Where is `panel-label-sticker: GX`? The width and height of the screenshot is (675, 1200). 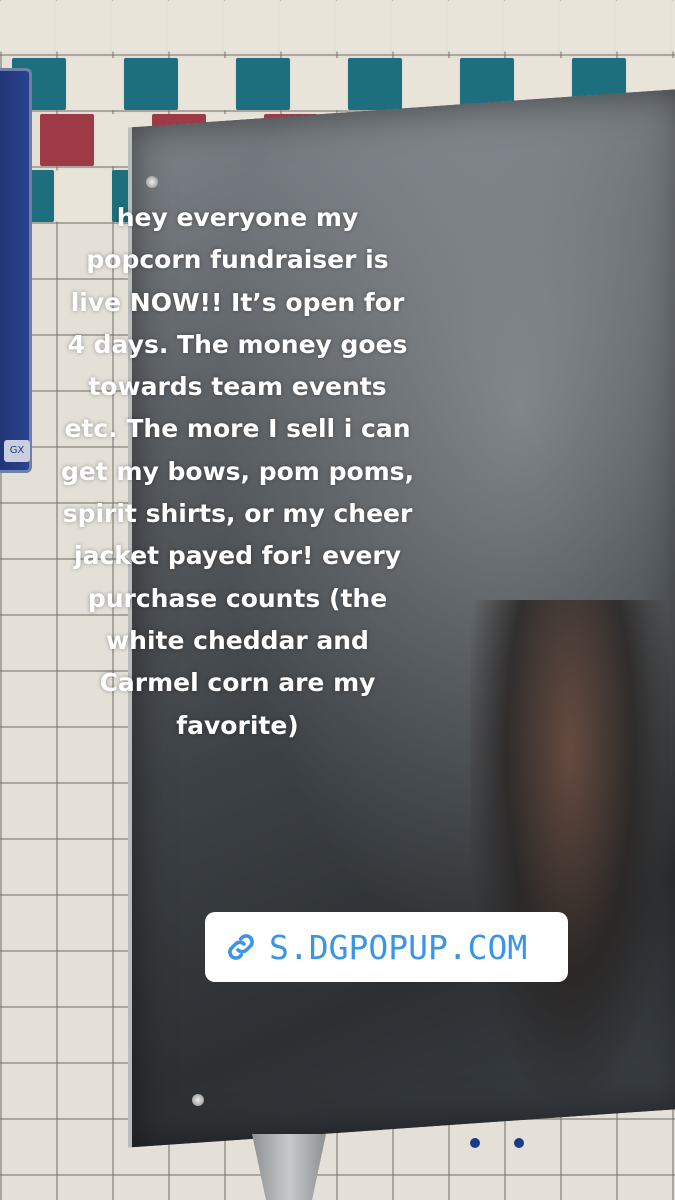
panel-label-sticker: GX is located at coordinates (17, 451).